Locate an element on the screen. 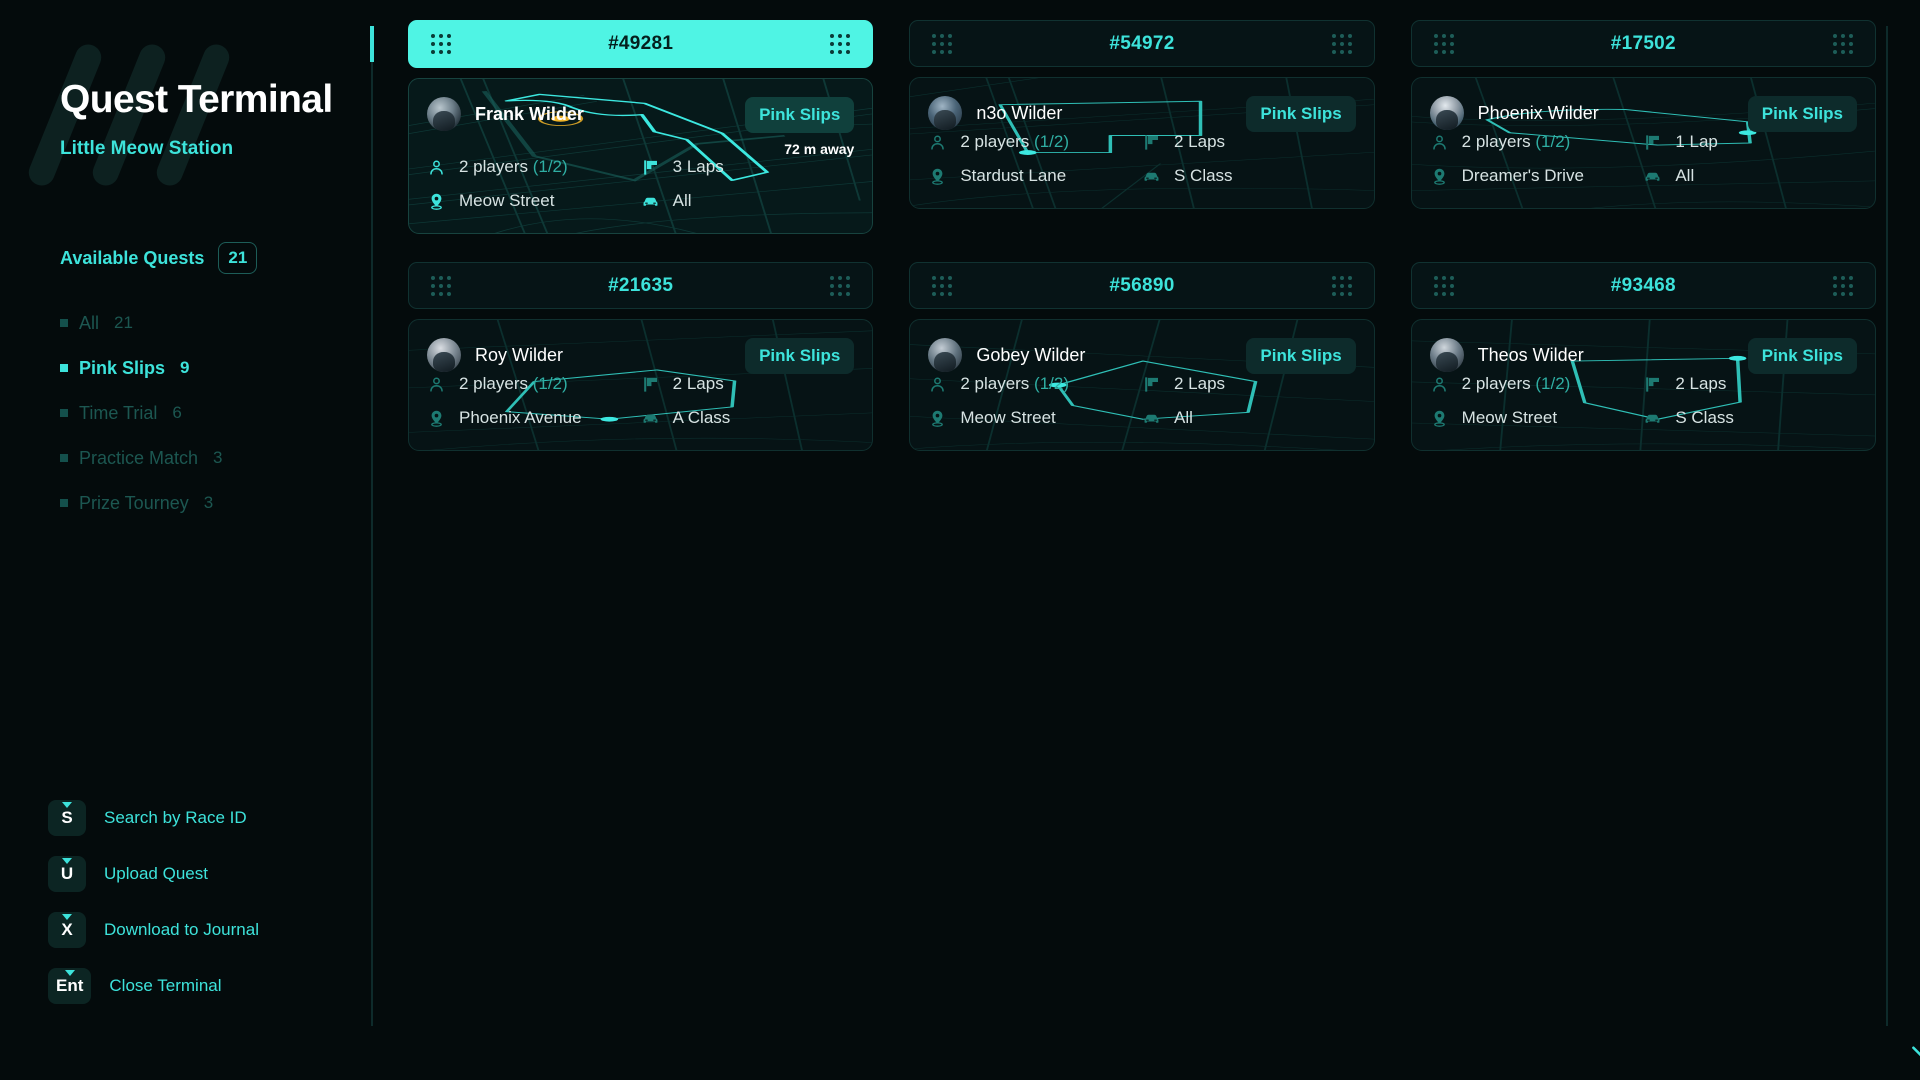  shortcut-label: Search by Race ID is located at coordinates (175, 817).